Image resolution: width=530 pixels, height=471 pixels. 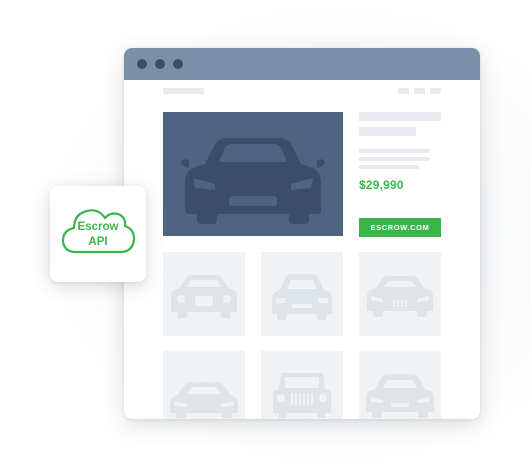 I want to click on listing-price: $29,990, so click(x=381, y=185).